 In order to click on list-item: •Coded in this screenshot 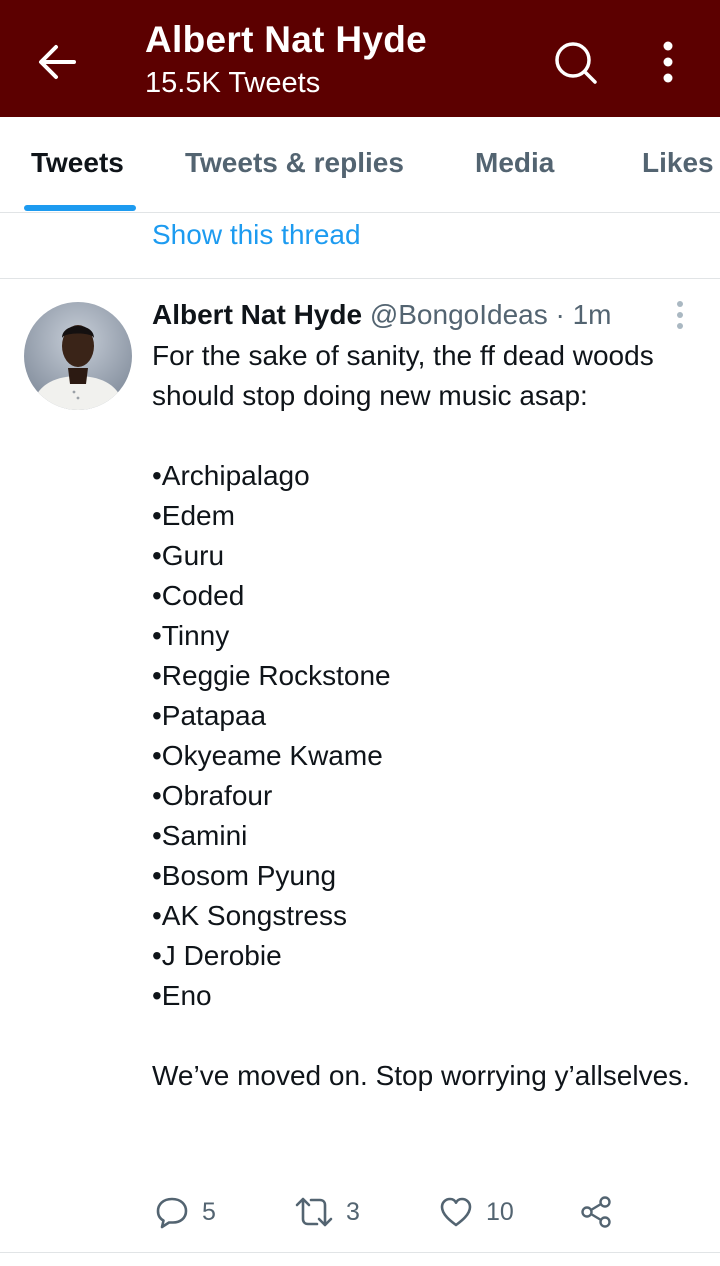, I will do `click(198, 595)`.